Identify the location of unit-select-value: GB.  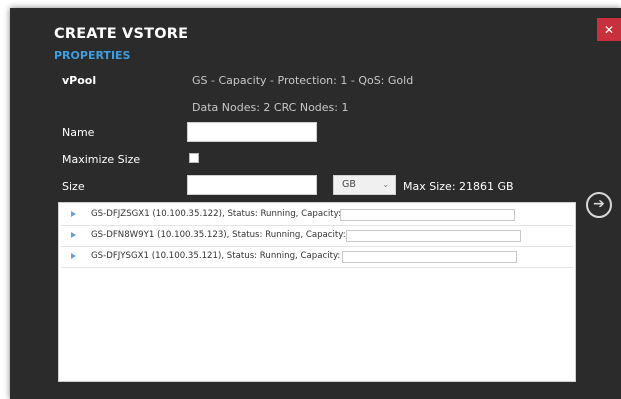
(349, 184).